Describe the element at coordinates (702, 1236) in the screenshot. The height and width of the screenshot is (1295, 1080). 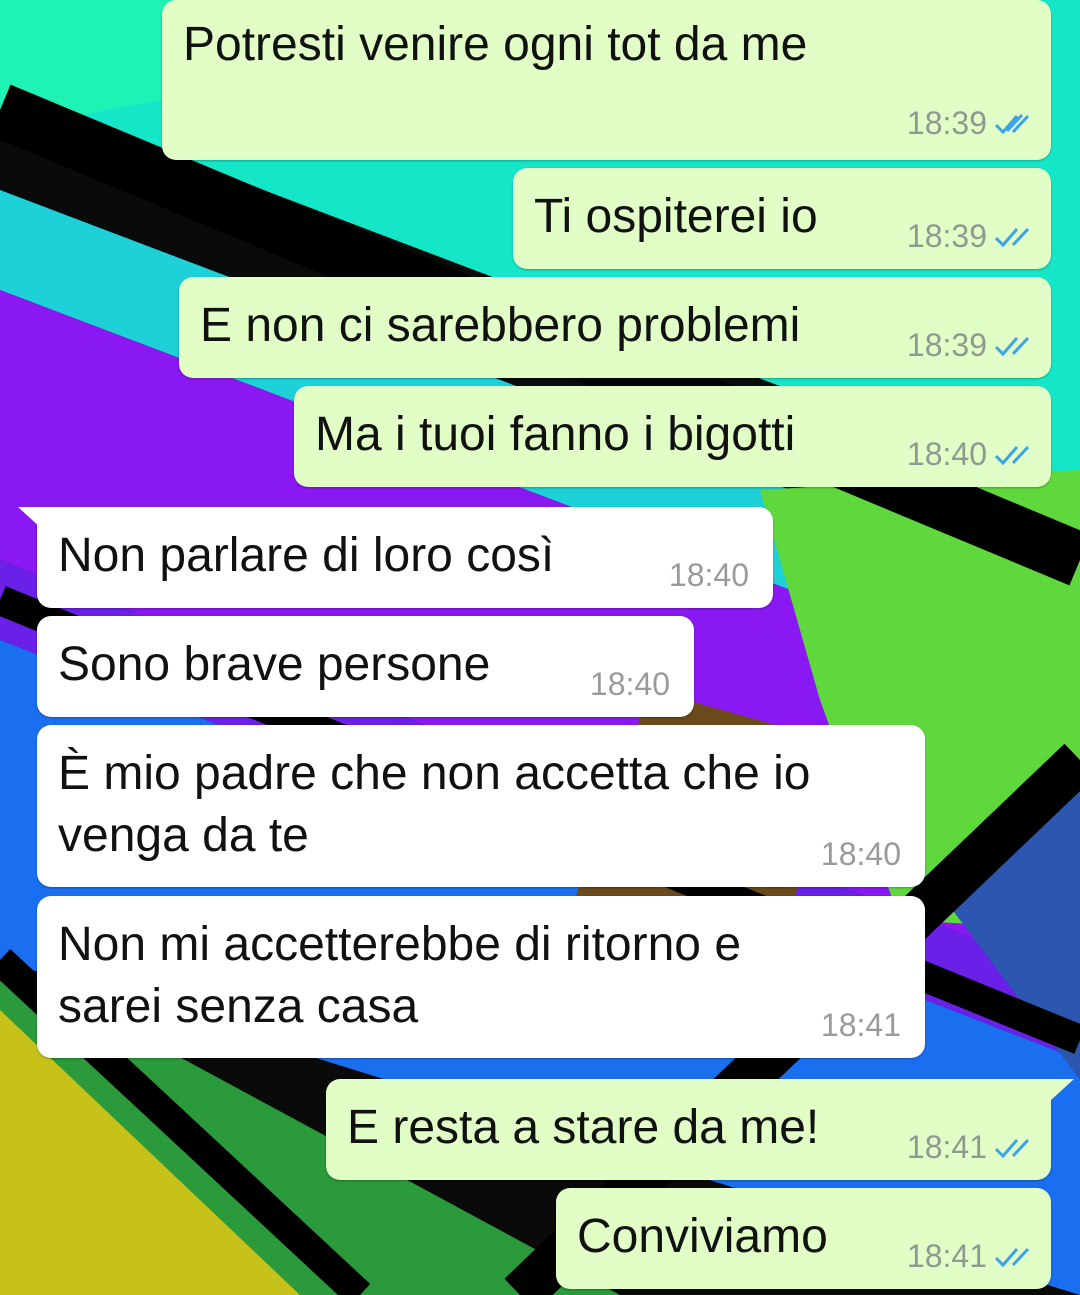
I see `message-text: Conviviamo` at that location.